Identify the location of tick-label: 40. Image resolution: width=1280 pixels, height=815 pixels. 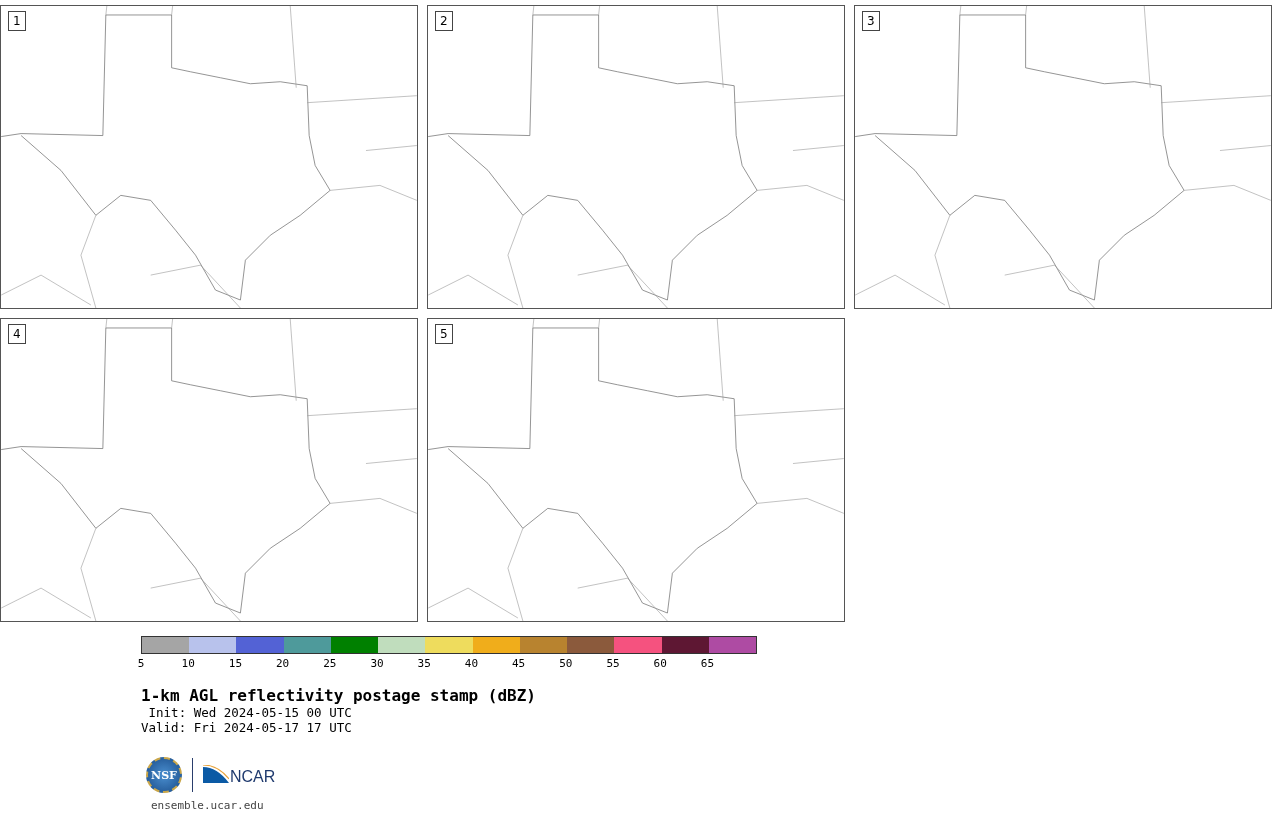
(471, 663).